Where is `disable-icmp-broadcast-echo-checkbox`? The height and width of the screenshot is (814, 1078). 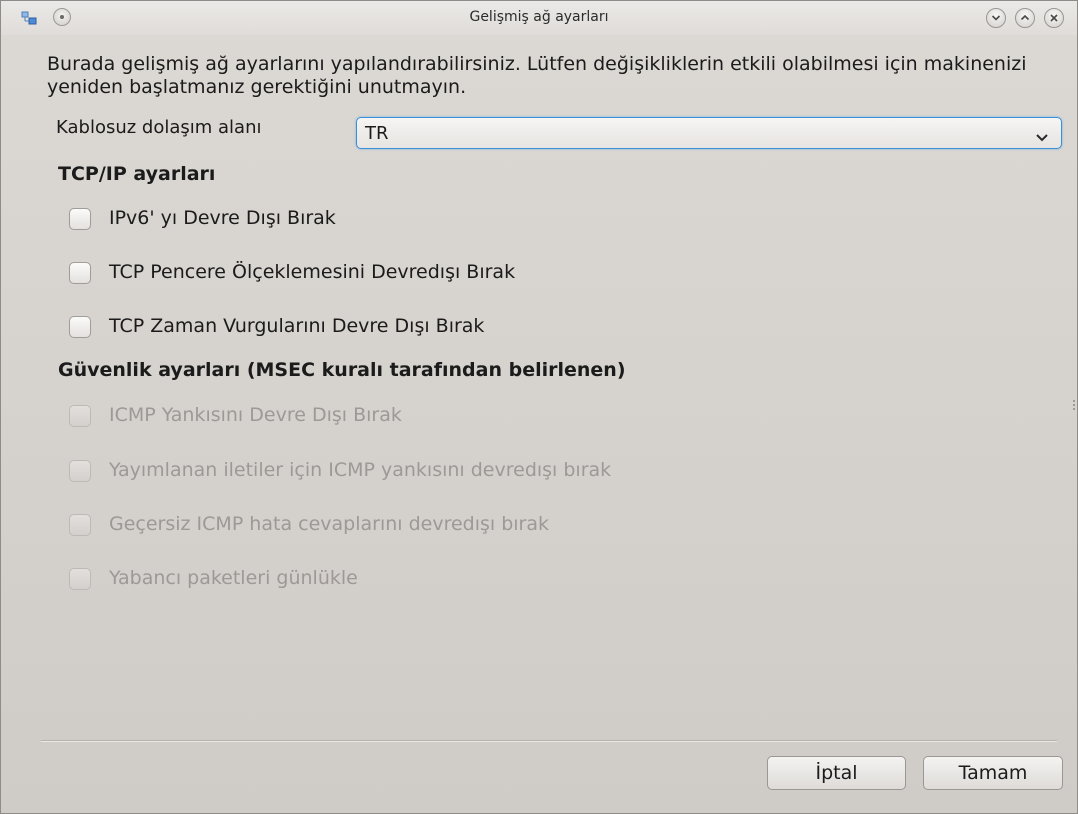 disable-icmp-broadcast-echo-checkbox is located at coordinates (80, 471).